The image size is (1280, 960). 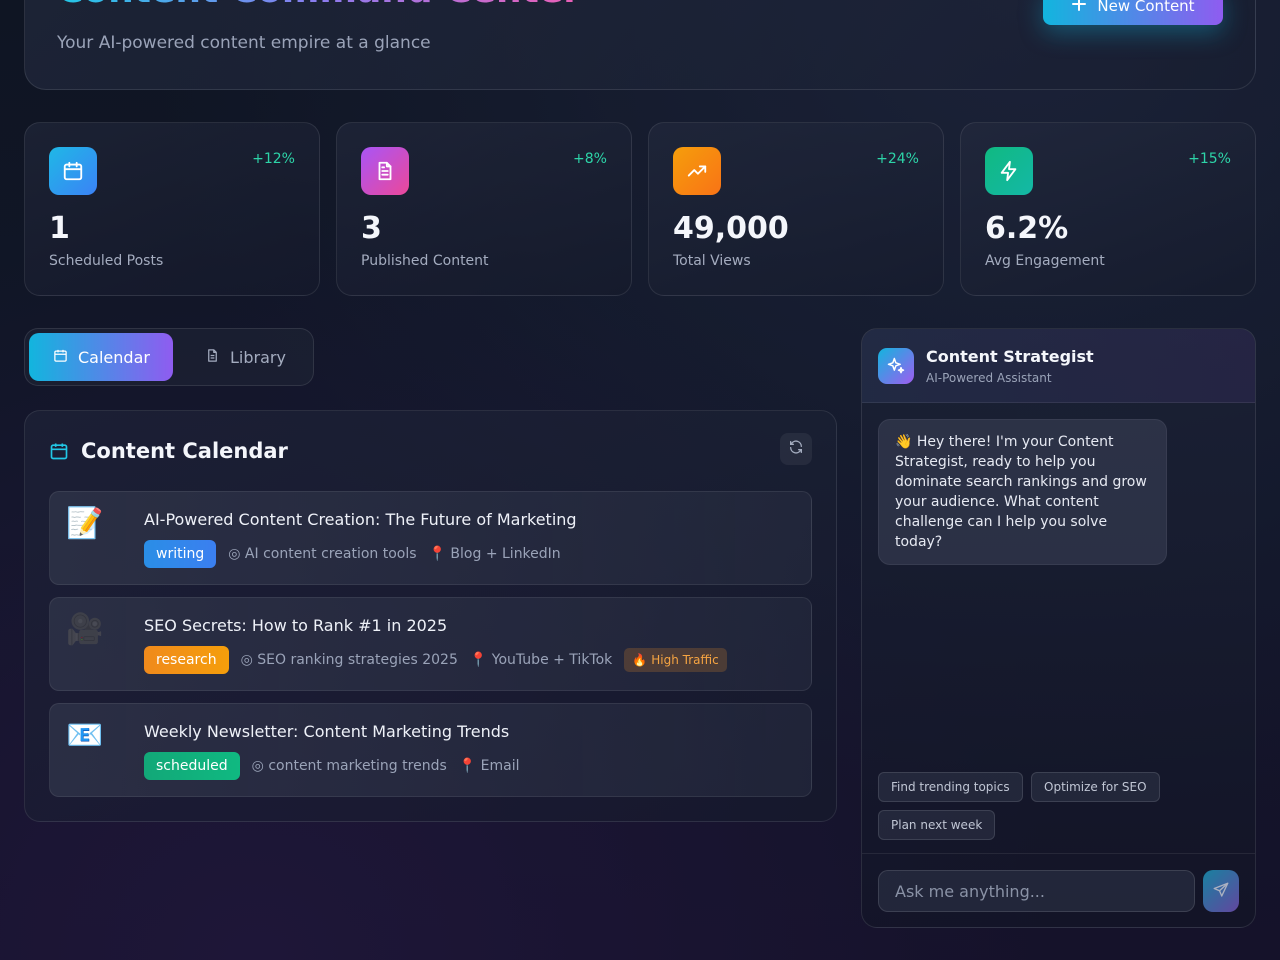 What do you see at coordinates (349, 660) in the screenshot?
I see `keyword: ◎ SEO ranking strategies 2025` at bounding box center [349, 660].